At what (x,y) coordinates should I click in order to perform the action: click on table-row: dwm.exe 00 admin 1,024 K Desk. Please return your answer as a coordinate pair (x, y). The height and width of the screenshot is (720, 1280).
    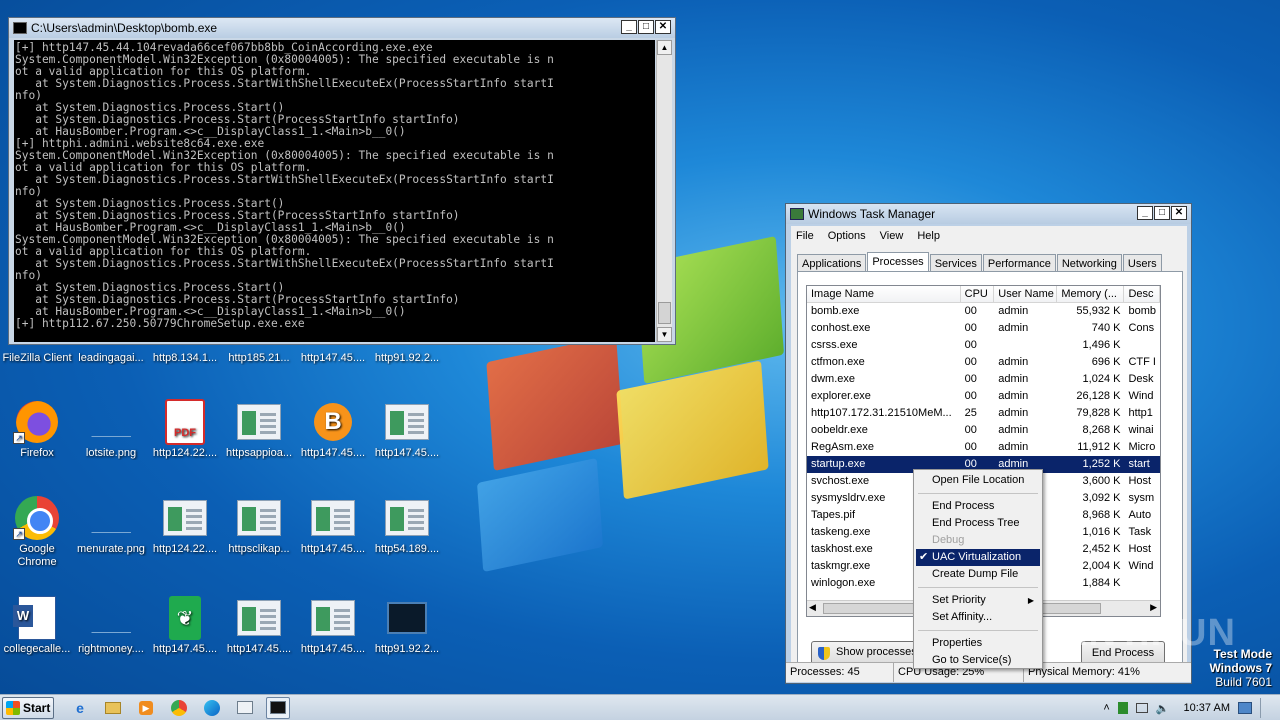
    Looking at the image, I should click on (983, 379).